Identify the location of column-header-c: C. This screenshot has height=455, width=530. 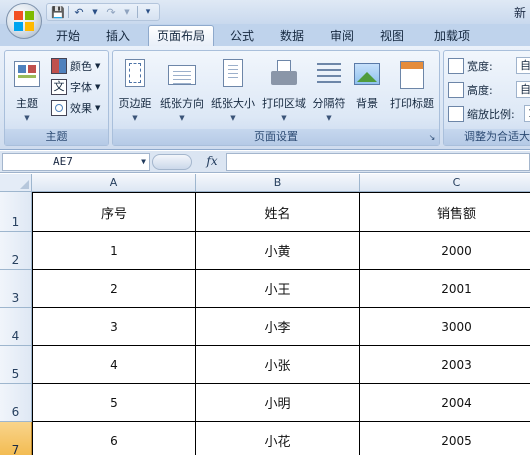
(445, 183).